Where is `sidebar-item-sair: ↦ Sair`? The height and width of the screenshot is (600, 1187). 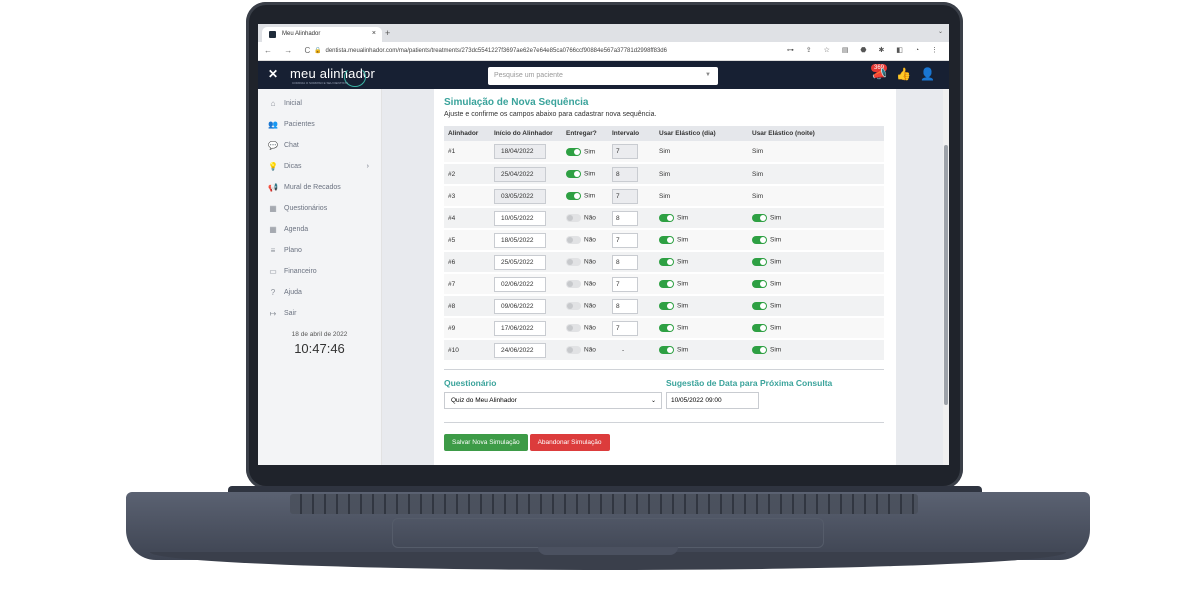 sidebar-item-sair: ↦ Sair is located at coordinates (319, 313).